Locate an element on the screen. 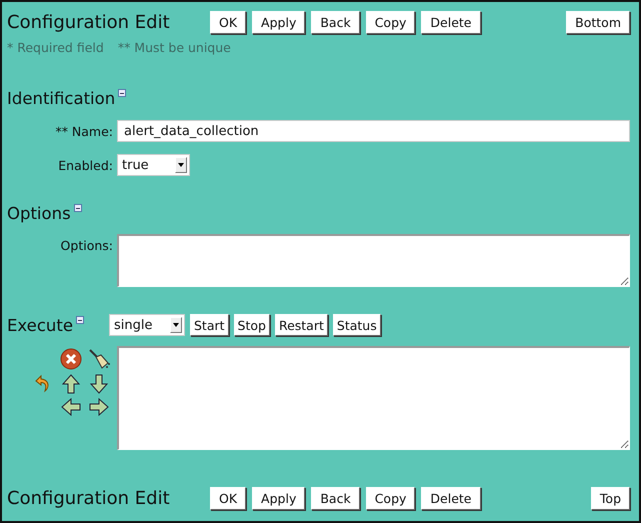 This screenshot has height=523, width=641. legend-text: * Required field is located at coordinates (55, 47).